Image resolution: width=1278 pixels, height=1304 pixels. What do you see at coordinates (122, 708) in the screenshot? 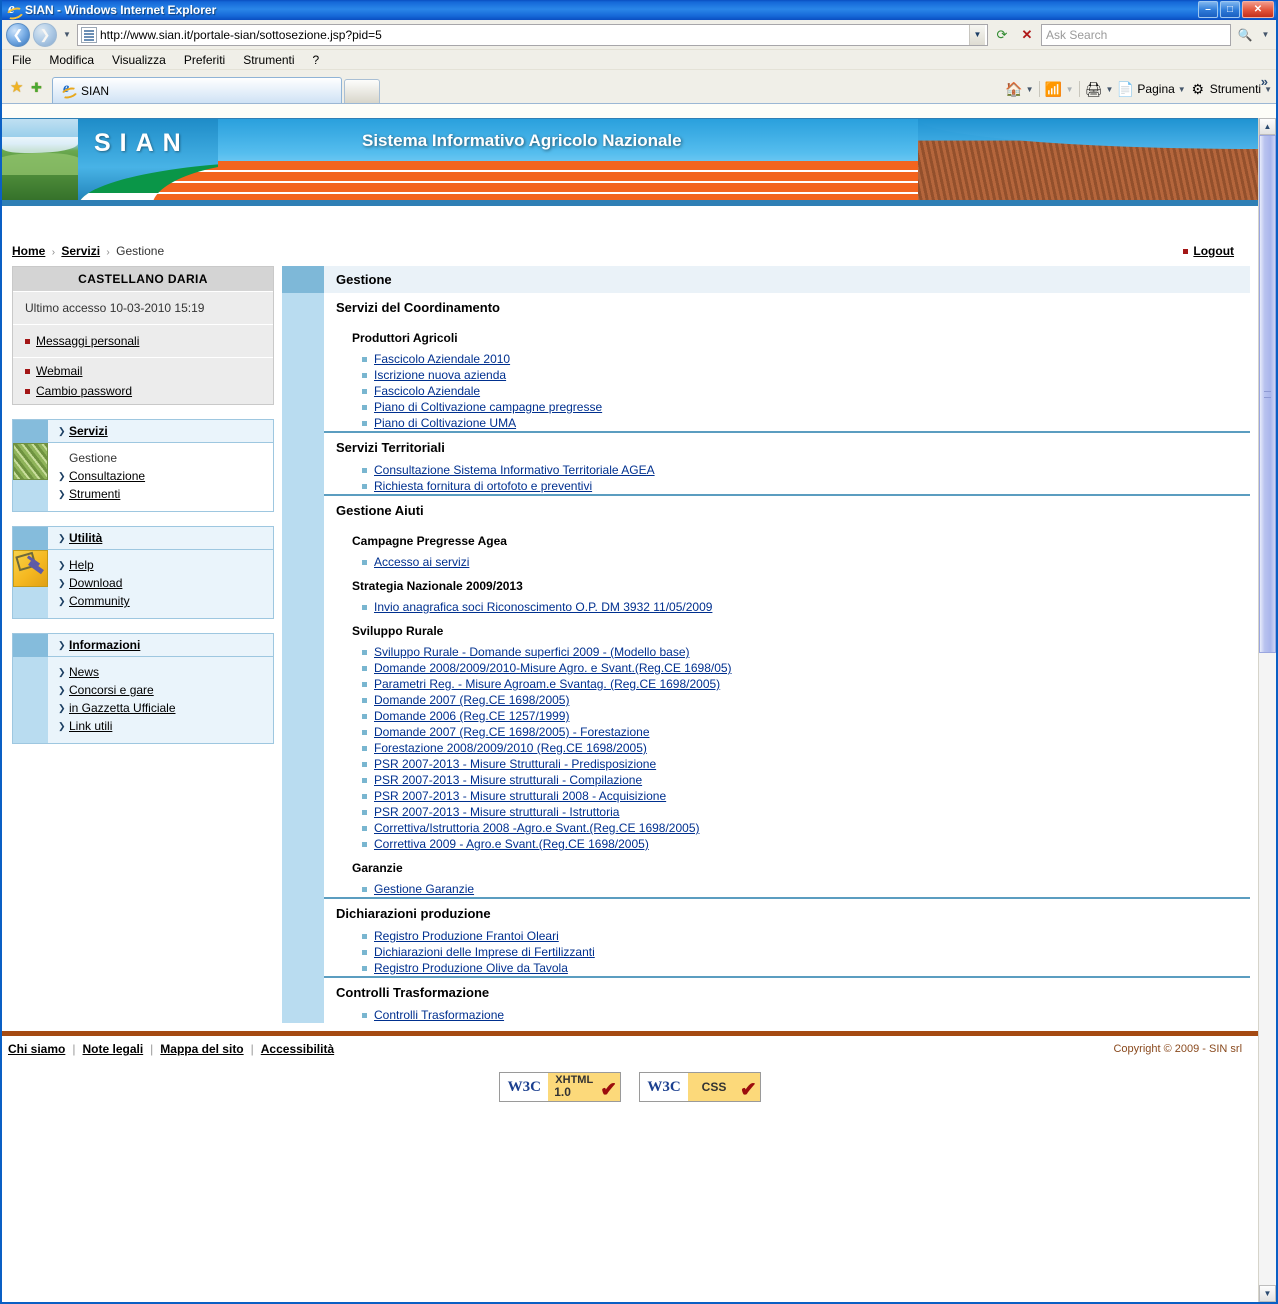
I see `sidebar-item-label: in Gazzetta Ufficiale` at bounding box center [122, 708].